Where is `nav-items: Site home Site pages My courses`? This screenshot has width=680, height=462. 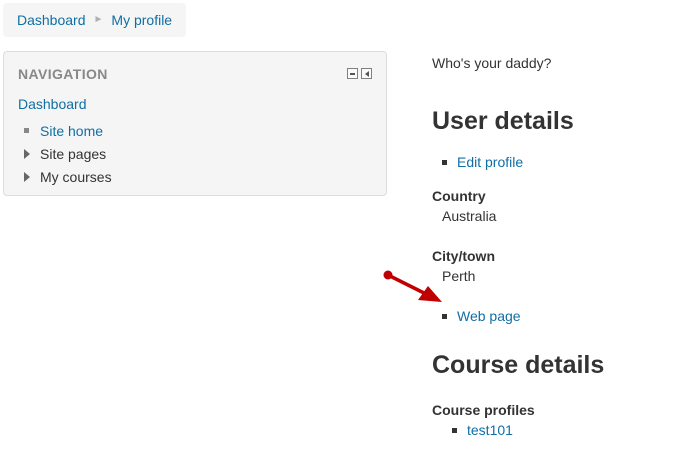
nav-items: Site home Site pages My courses is located at coordinates (67, 153).